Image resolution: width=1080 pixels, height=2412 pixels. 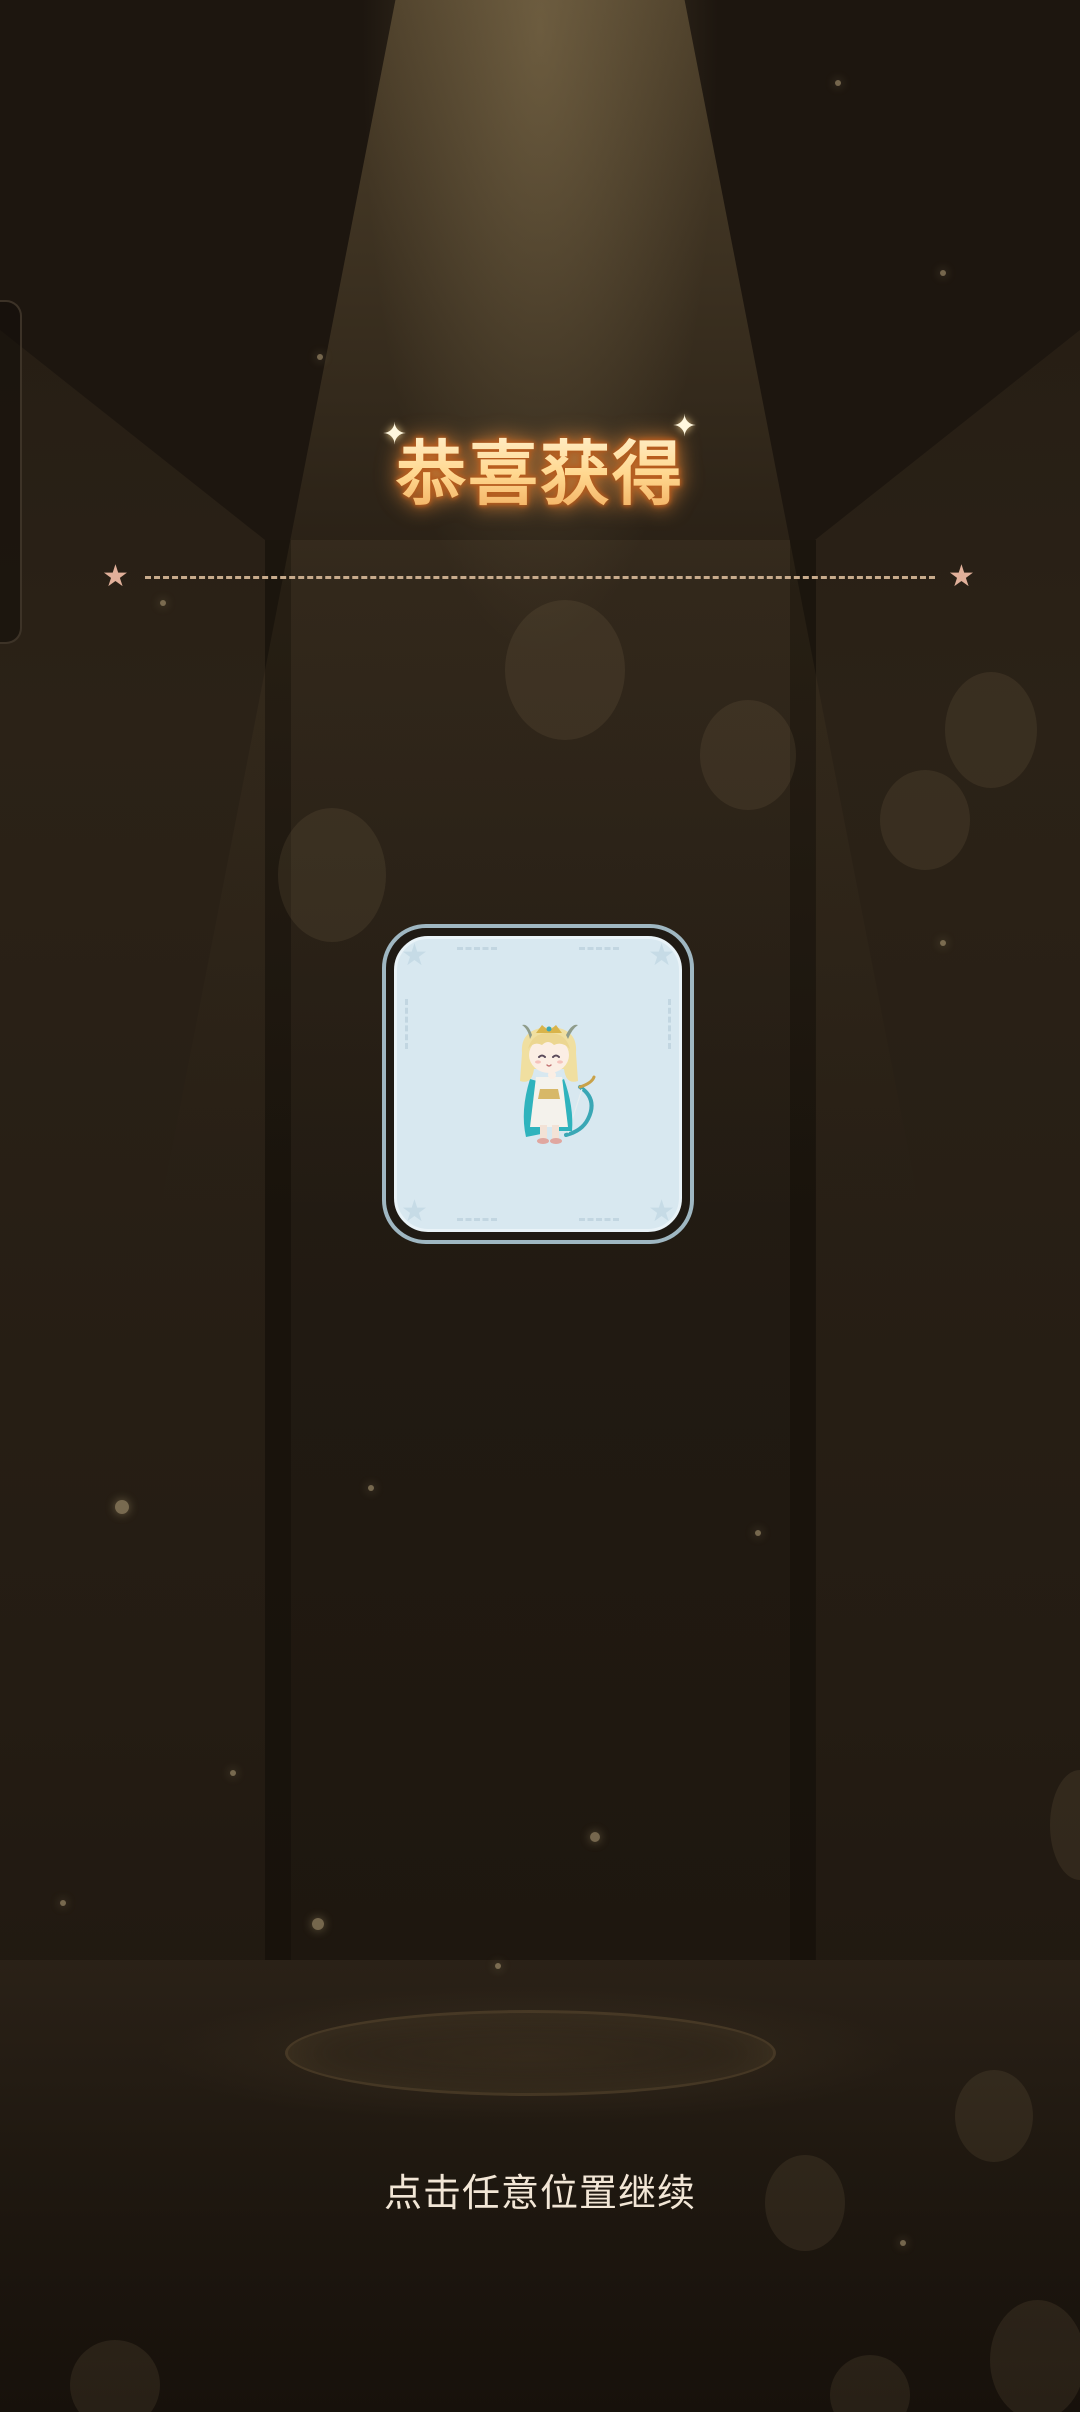 What do you see at coordinates (558, 1084) in the screenshot?
I see `chibi-character-with-bow-icon` at bounding box center [558, 1084].